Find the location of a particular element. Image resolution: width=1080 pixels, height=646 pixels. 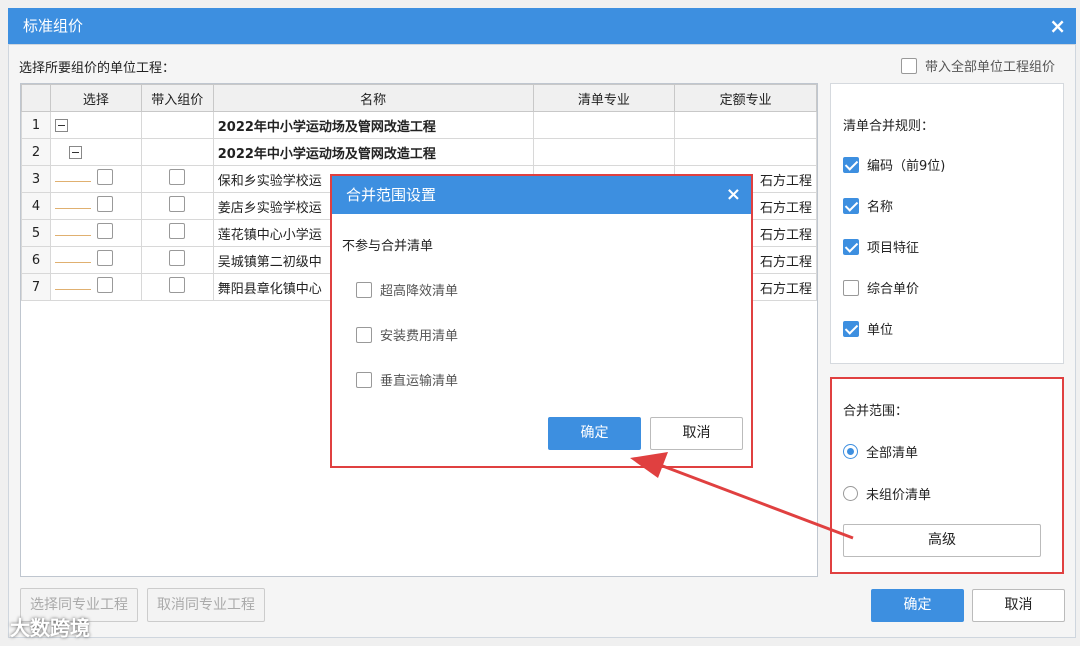

annotation-arrow is located at coordinates (742, 496).